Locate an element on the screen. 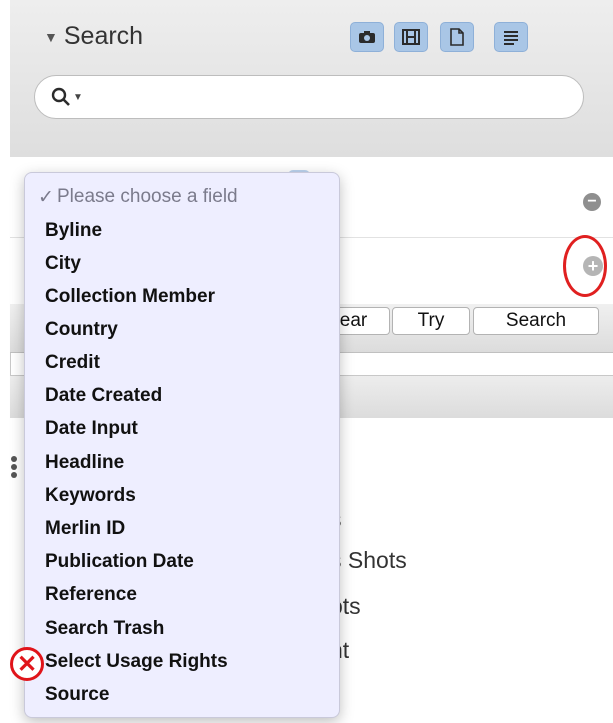 Image resolution: width=613 pixels, height=723 pixels. menu-item-reference: Reference is located at coordinates (91, 595).